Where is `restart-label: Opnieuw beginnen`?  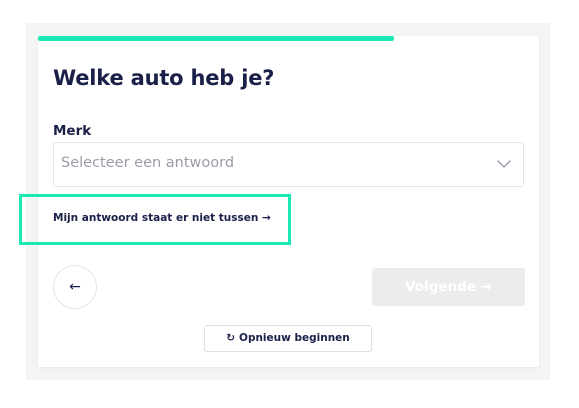 restart-label: Opnieuw beginnen is located at coordinates (294, 338).